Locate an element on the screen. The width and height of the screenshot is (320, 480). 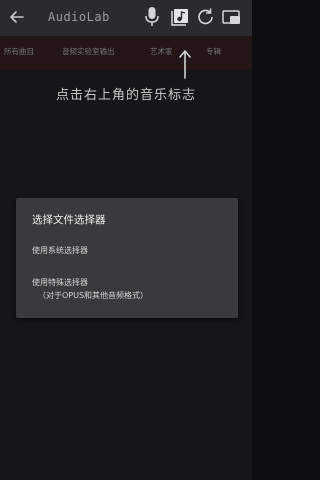
system-picker-label: 使用系统选择器 is located at coordinates (60, 250).